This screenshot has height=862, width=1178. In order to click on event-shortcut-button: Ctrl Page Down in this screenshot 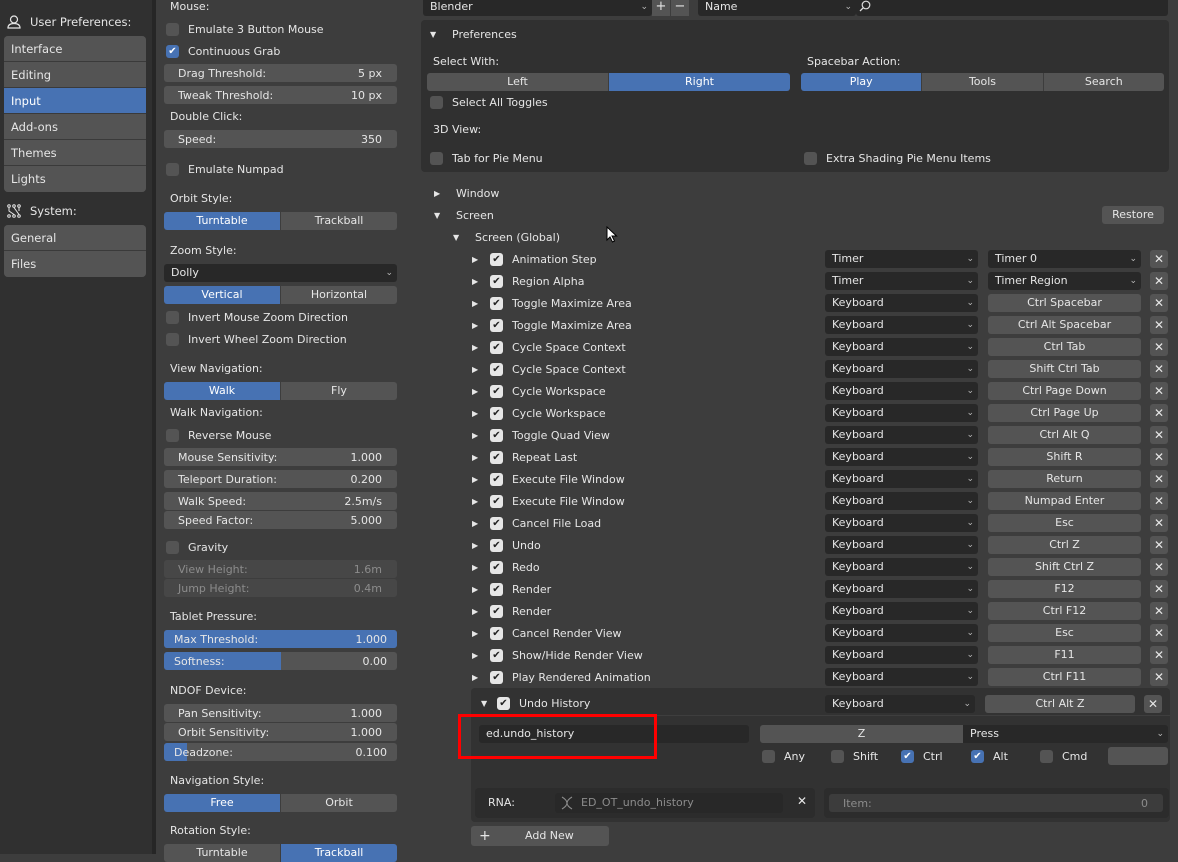, I will do `click(1064, 391)`.